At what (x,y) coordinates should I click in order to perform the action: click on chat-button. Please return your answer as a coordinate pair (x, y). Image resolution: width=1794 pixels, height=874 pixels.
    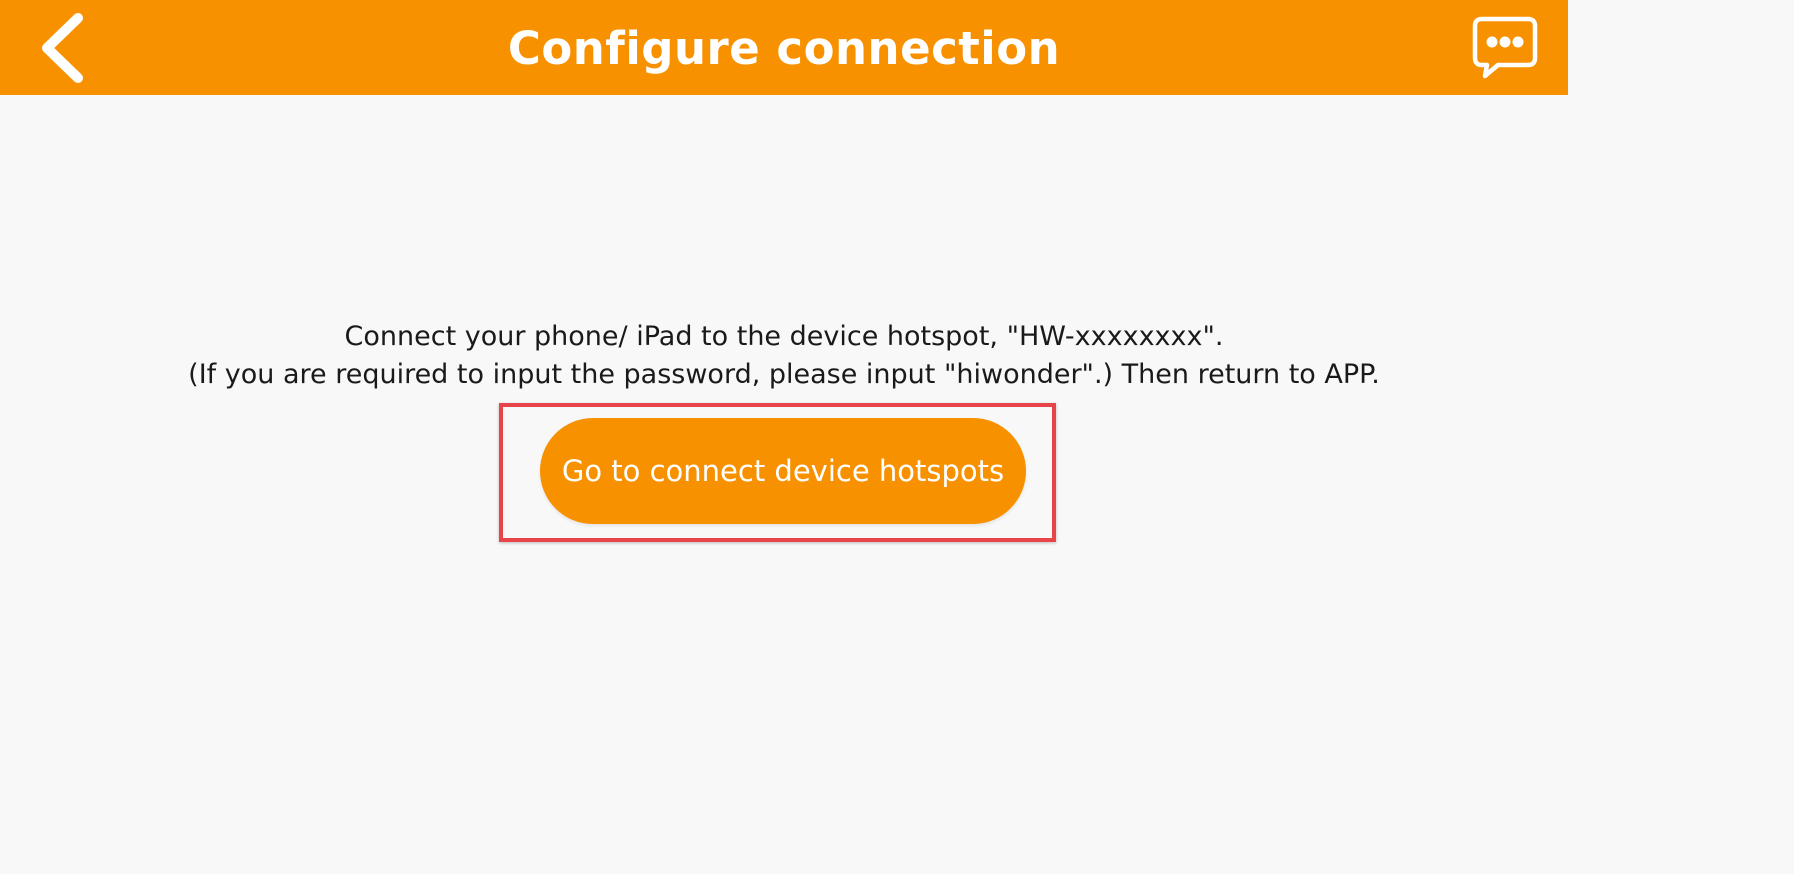
    Looking at the image, I should click on (1505, 47).